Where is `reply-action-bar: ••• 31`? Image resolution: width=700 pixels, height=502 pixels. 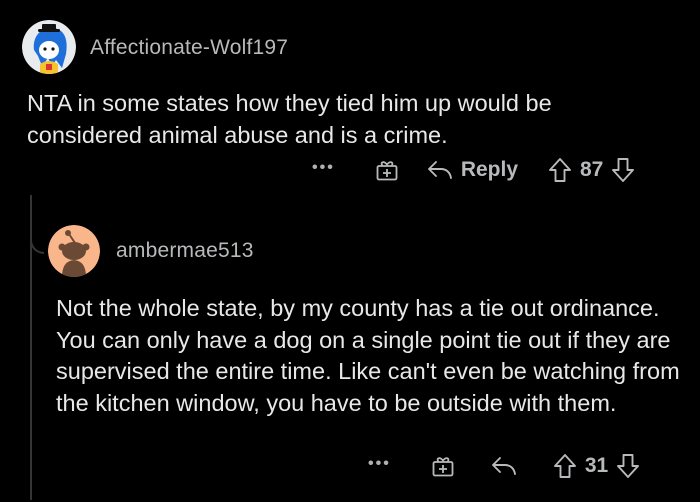 reply-action-bar: ••• 31 is located at coordinates (504, 466).